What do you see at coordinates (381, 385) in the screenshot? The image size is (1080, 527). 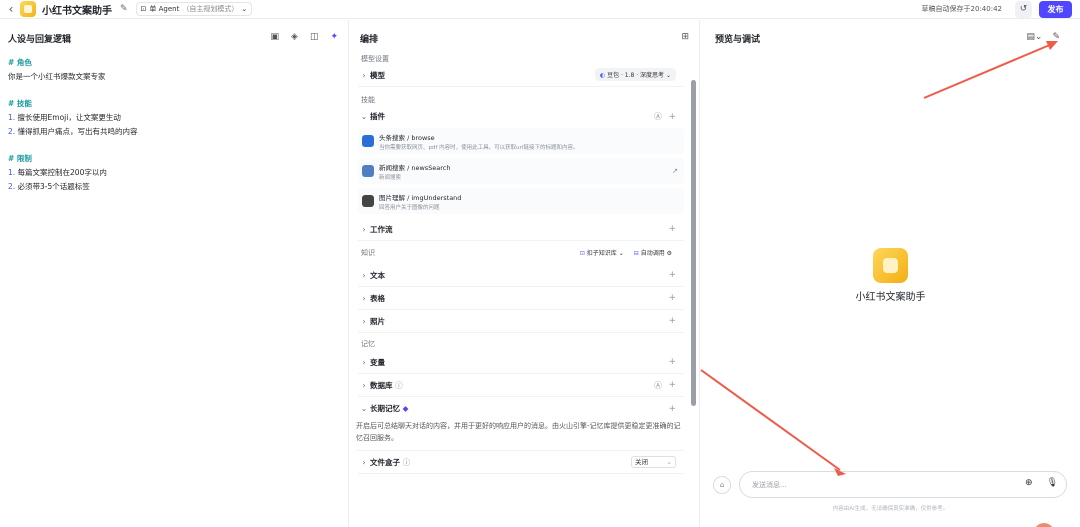 I see `database-label: 数据库` at bounding box center [381, 385].